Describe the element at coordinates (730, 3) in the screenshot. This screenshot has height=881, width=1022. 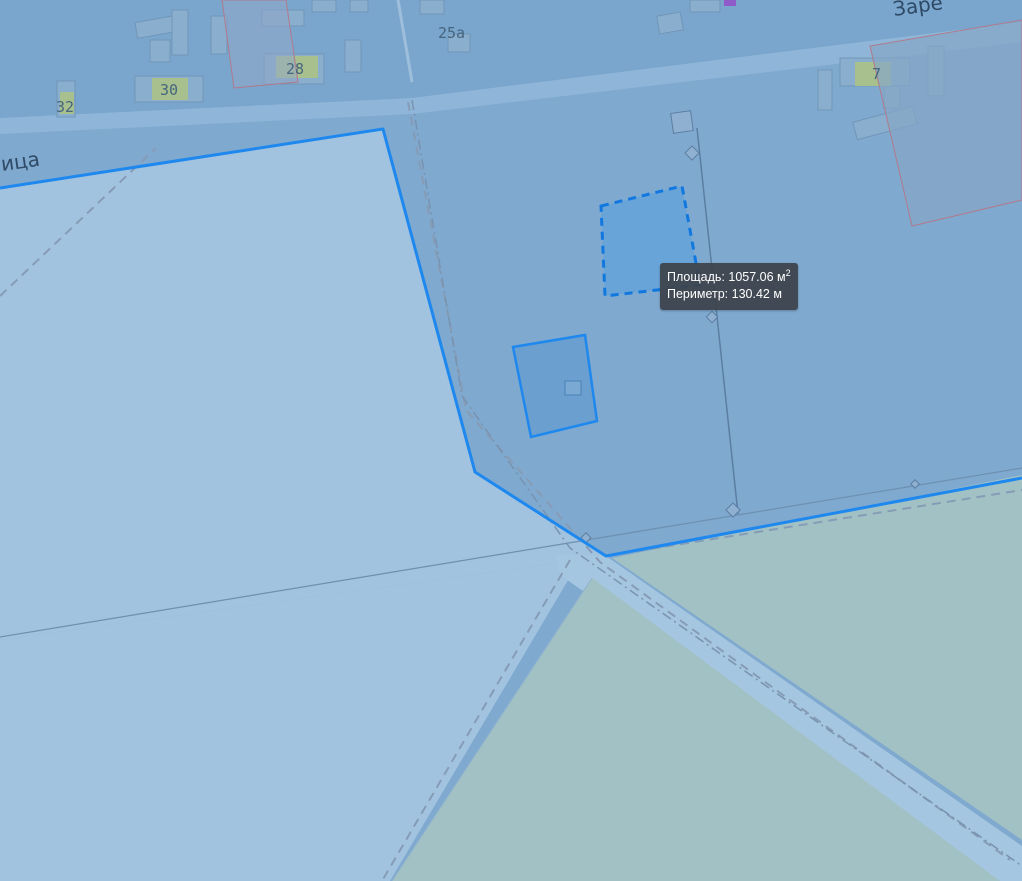
I see `poi-marker` at that location.